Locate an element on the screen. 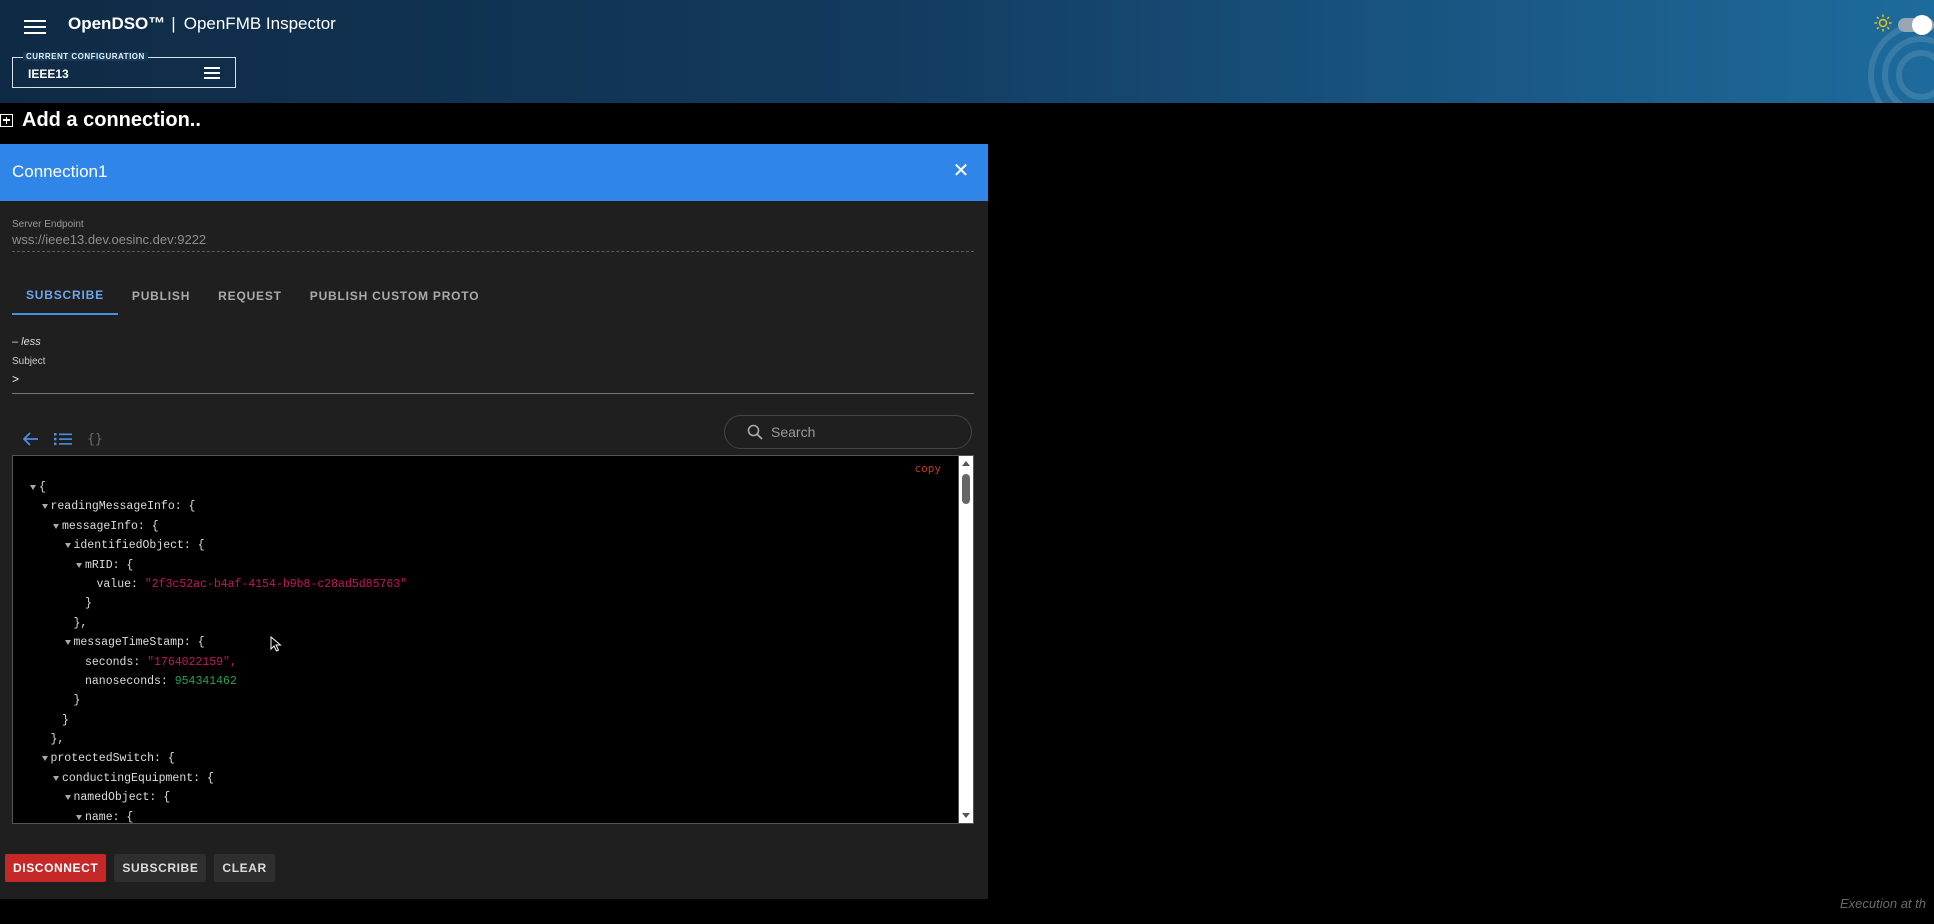 Image resolution: width=1934 pixels, height=924 pixels. json-key: mRID is located at coordinates (99, 565).